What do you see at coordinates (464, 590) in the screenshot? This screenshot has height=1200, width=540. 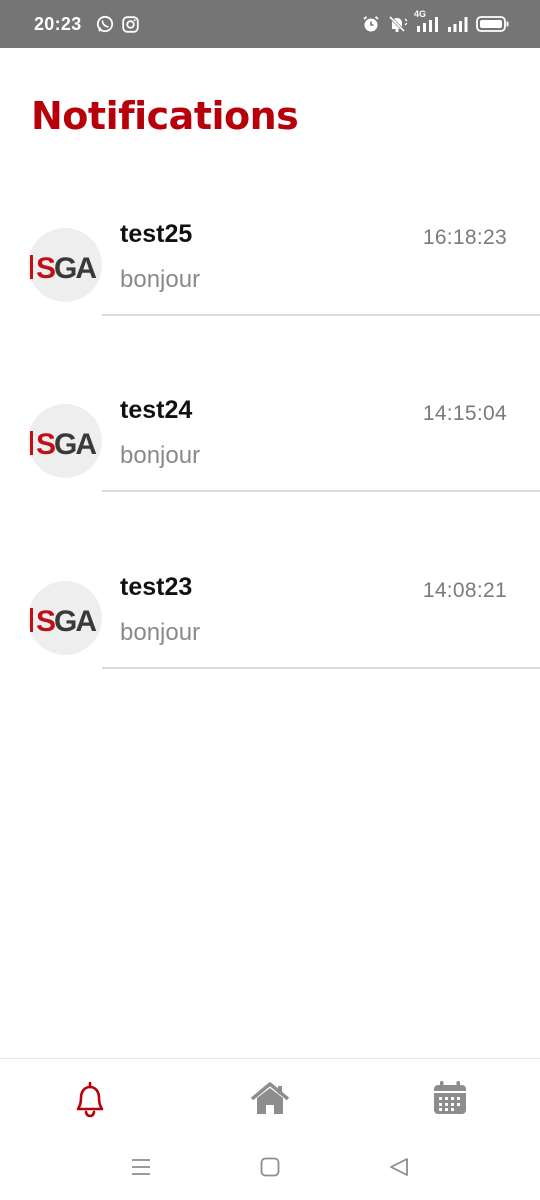 I see `notification-time: 14:08:21` at bounding box center [464, 590].